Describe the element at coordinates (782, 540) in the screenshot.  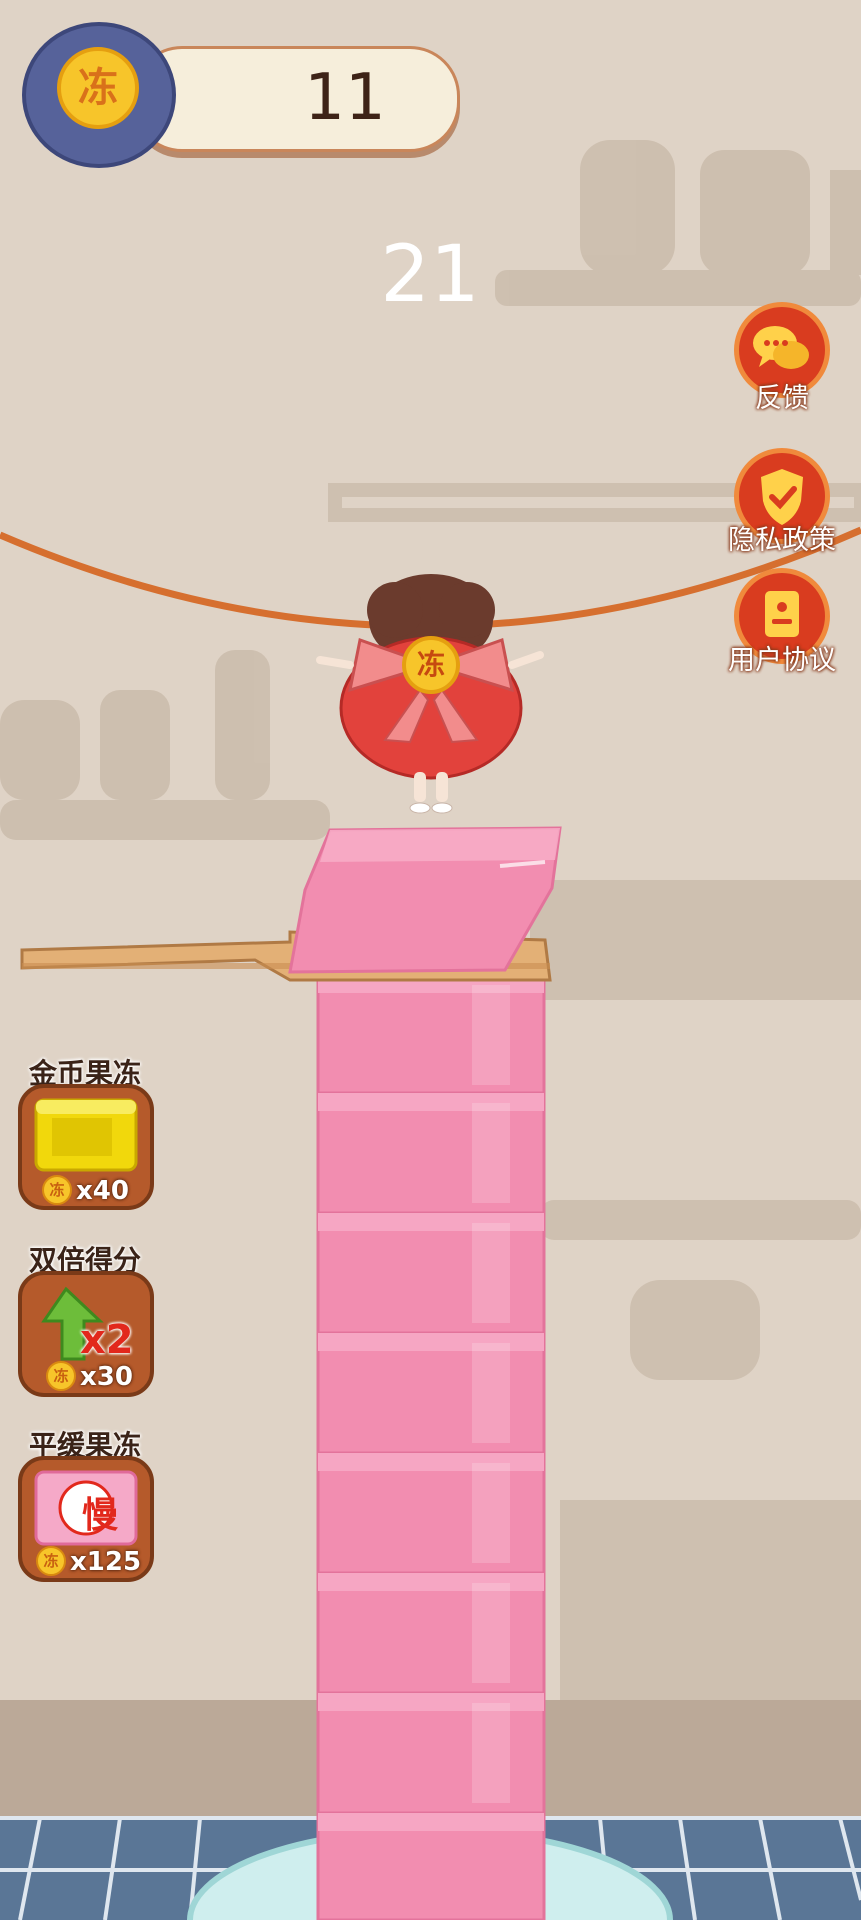
I see `privacy-label: 隐私政策` at that location.